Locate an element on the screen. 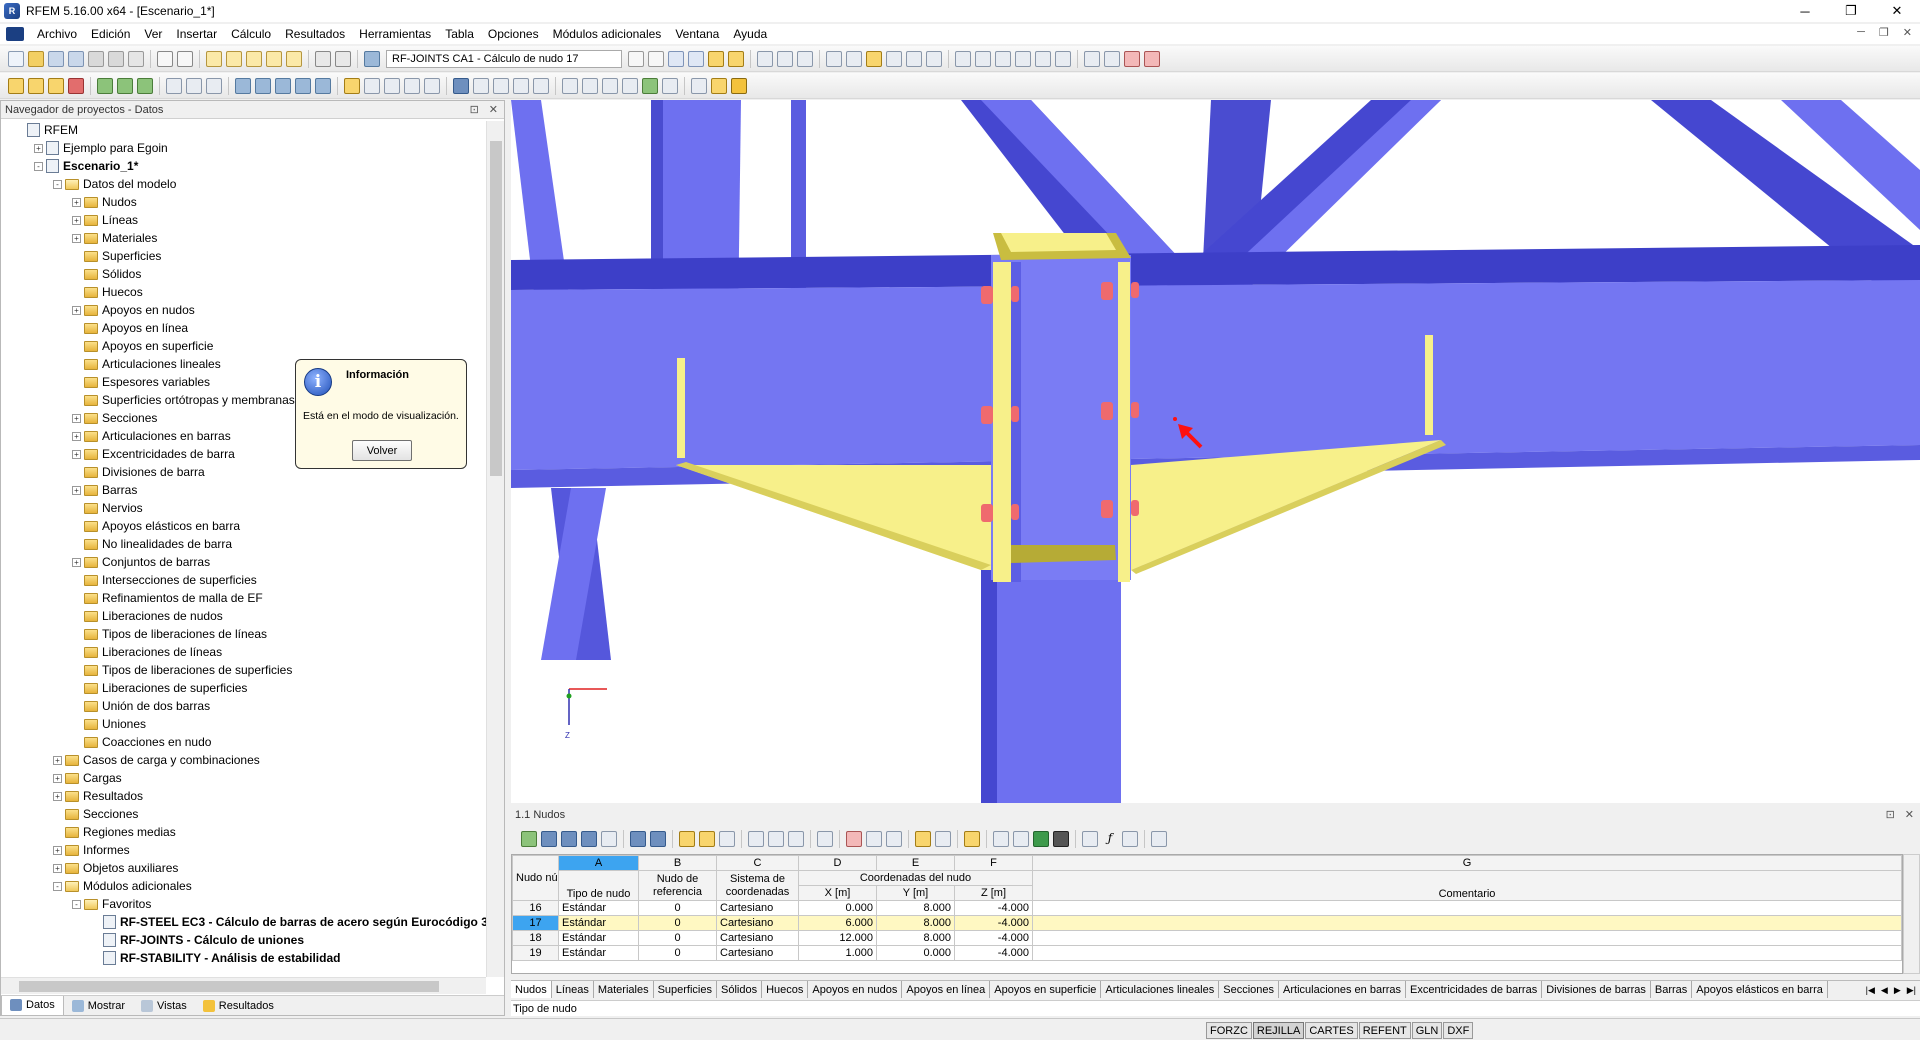  column-letter-g: G is located at coordinates (1467, 863).